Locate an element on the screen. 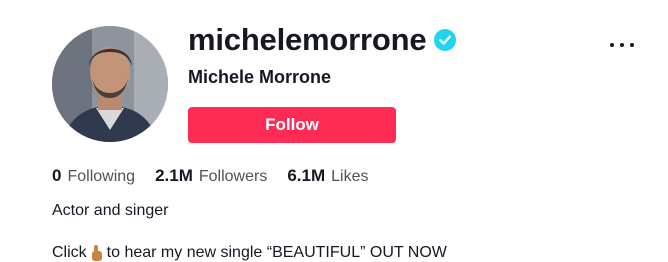 This screenshot has width=668, height=262. stat-likes: 6.1M Likes is located at coordinates (327, 176).